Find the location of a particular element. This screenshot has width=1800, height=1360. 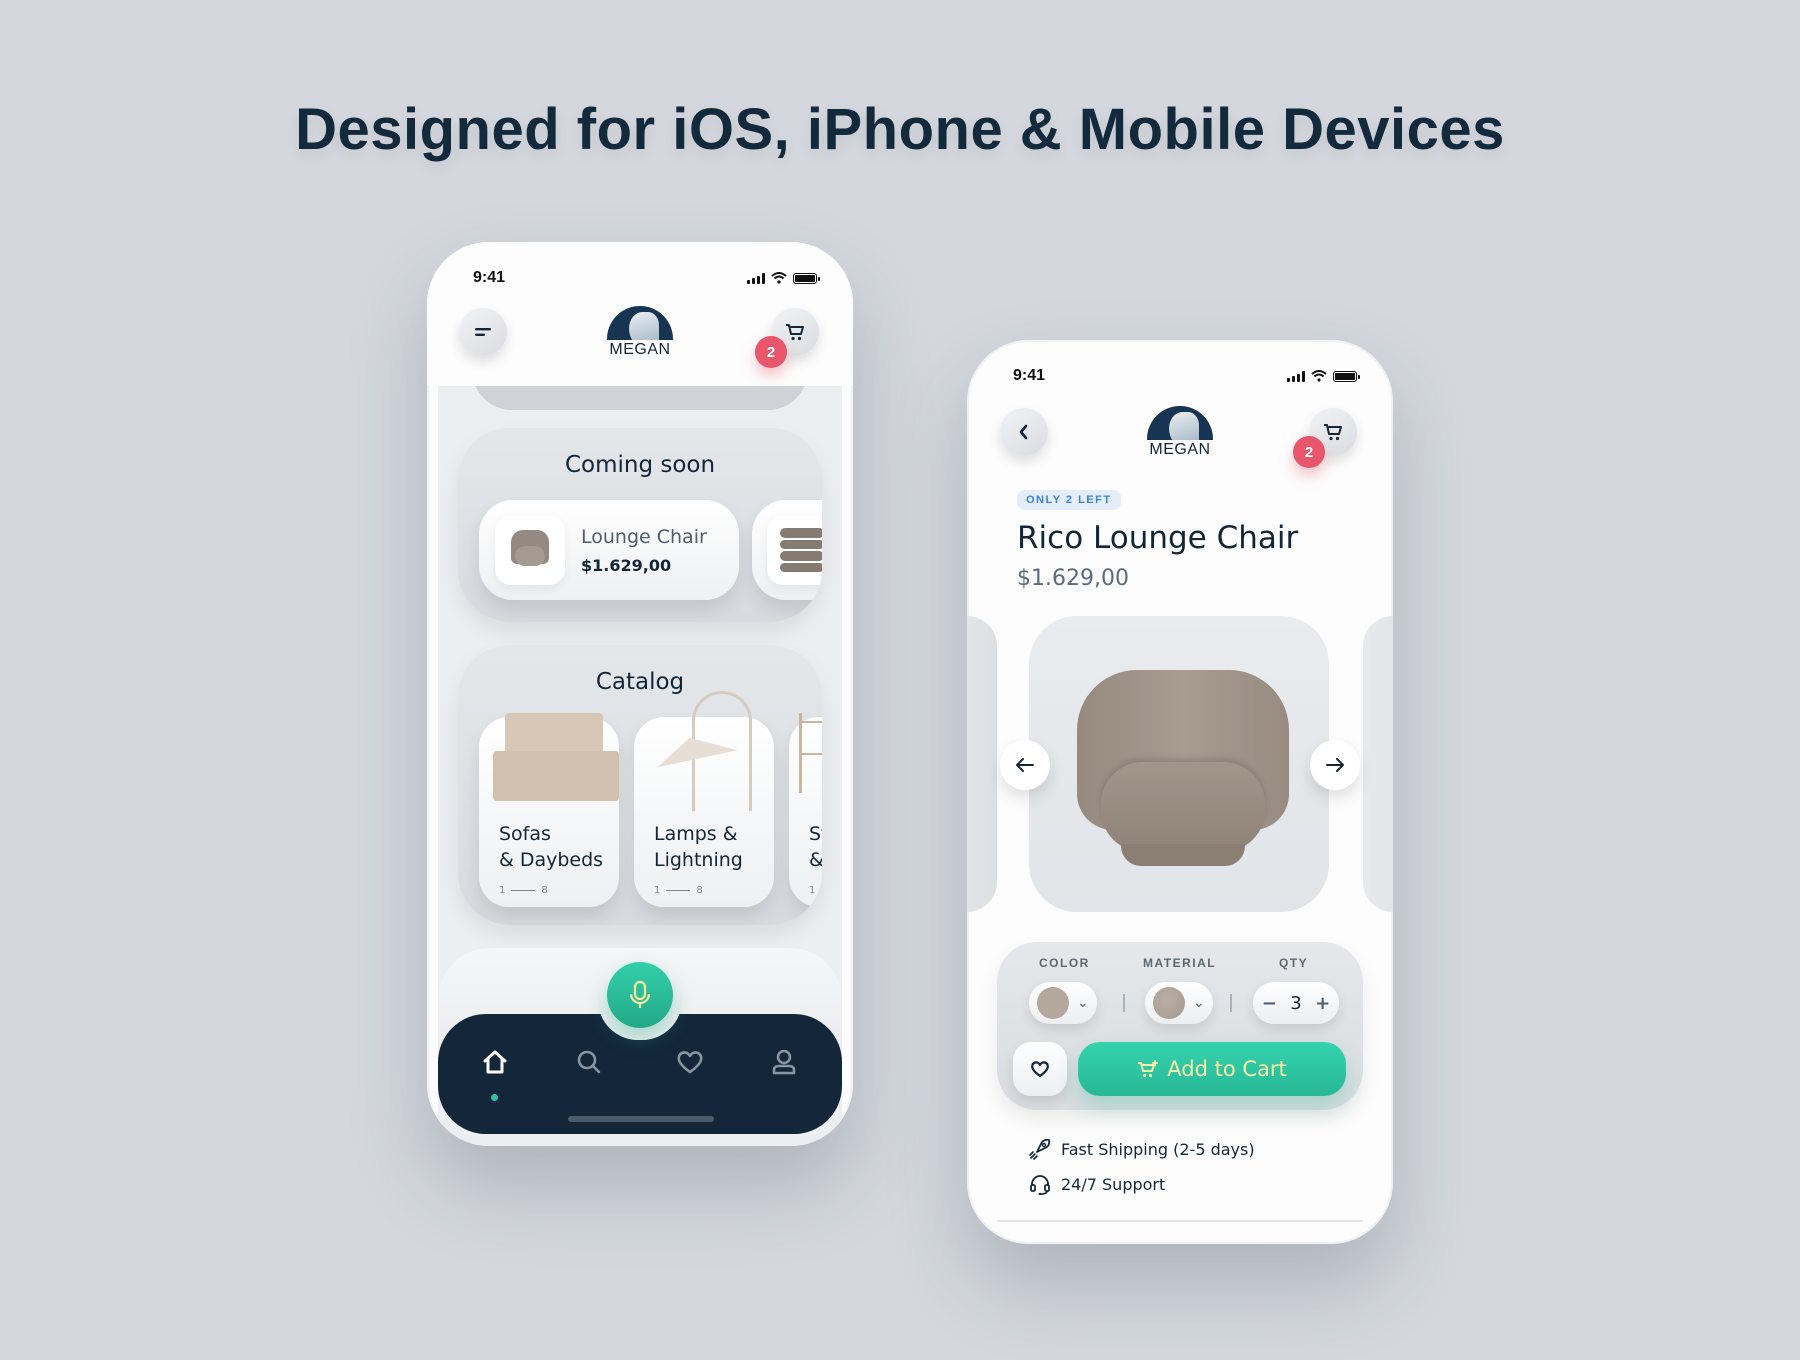

arrow-right-icon is located at coordinates (1335, 765).